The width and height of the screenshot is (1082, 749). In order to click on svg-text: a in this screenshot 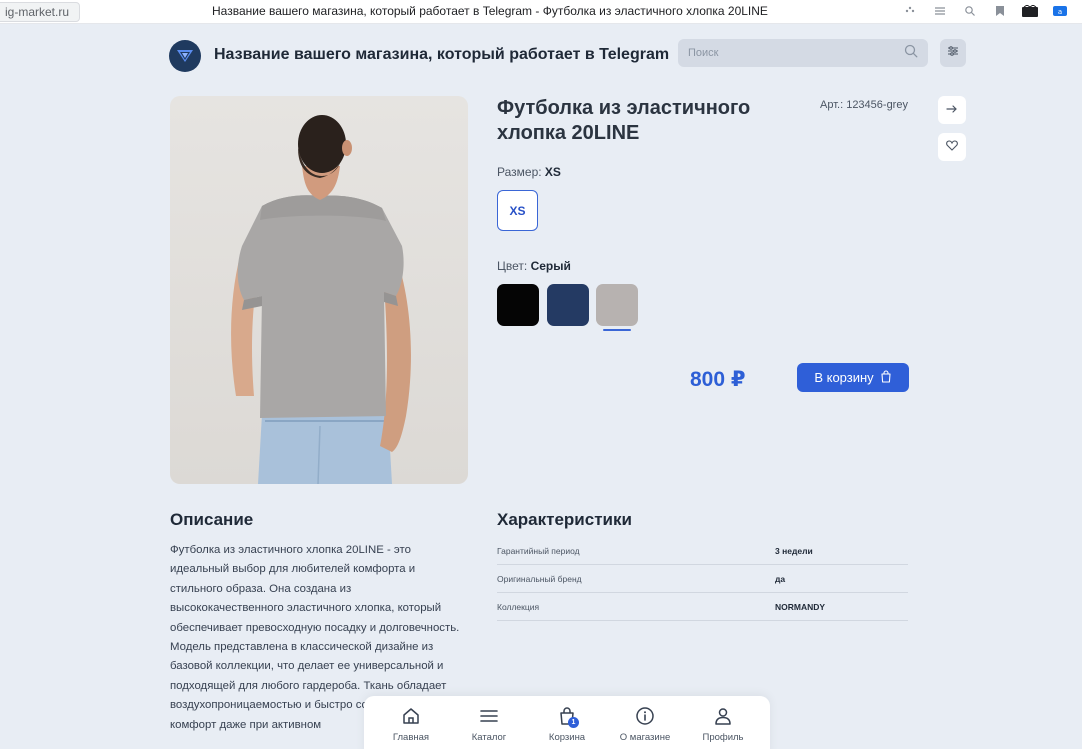, I will do `click(1060, 12)`.